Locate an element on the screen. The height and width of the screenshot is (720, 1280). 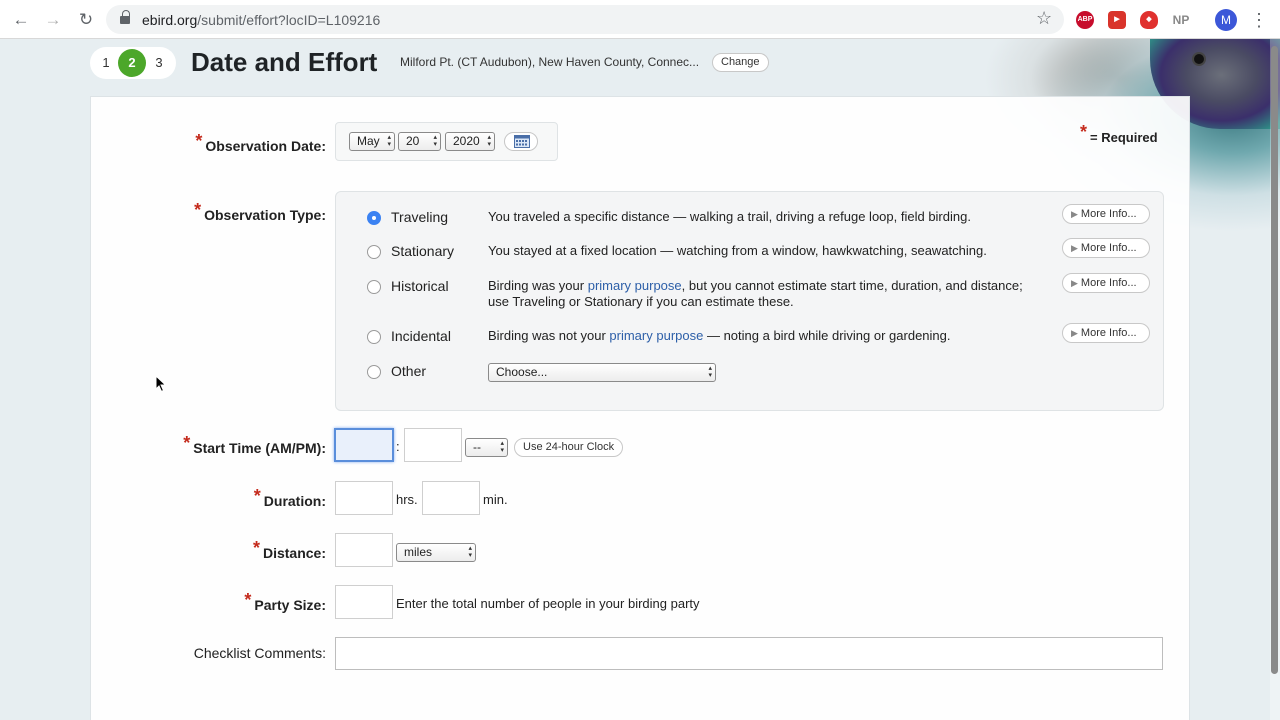
url-path: /submit/effort?locID=L109216 is located at coordinates (289, 20).